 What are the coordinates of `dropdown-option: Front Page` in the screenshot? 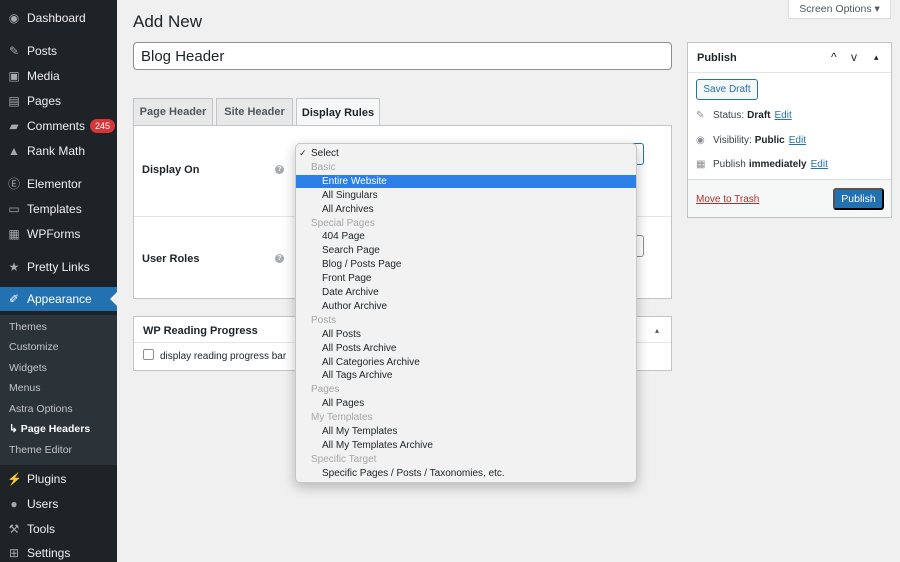 It's located at (466, 278).